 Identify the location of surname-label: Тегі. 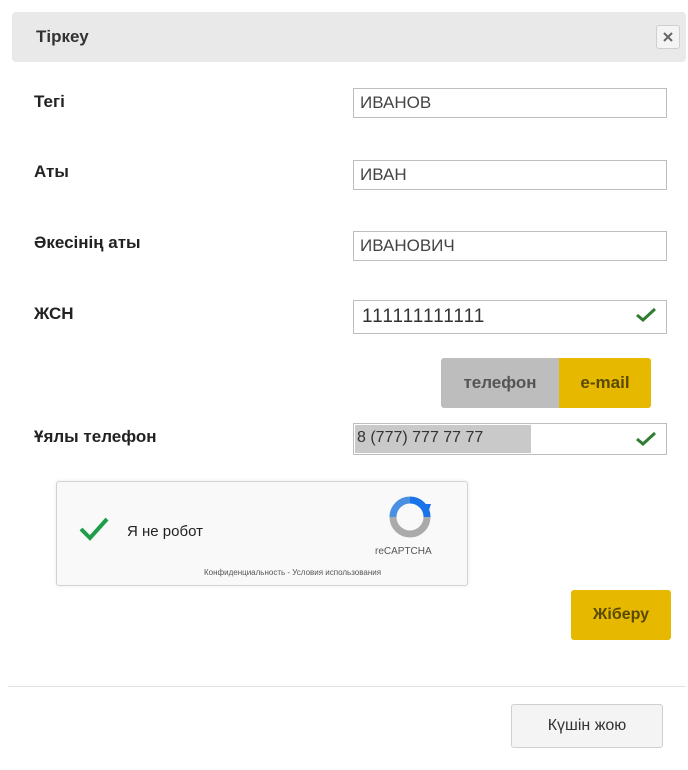
(49, 101).